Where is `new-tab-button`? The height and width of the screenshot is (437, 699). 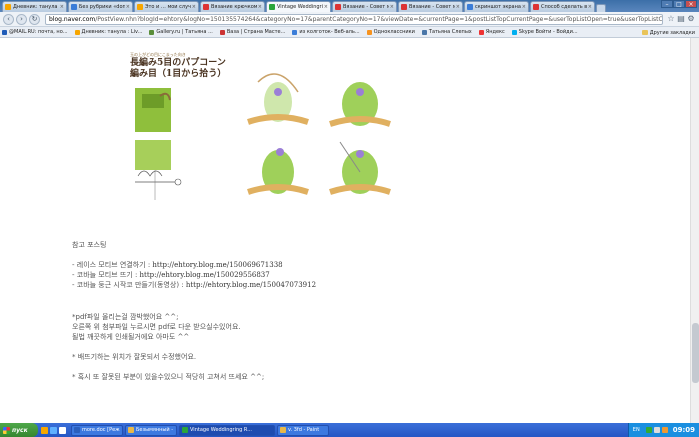
new-tab-button is located at coordinates (601, 8).